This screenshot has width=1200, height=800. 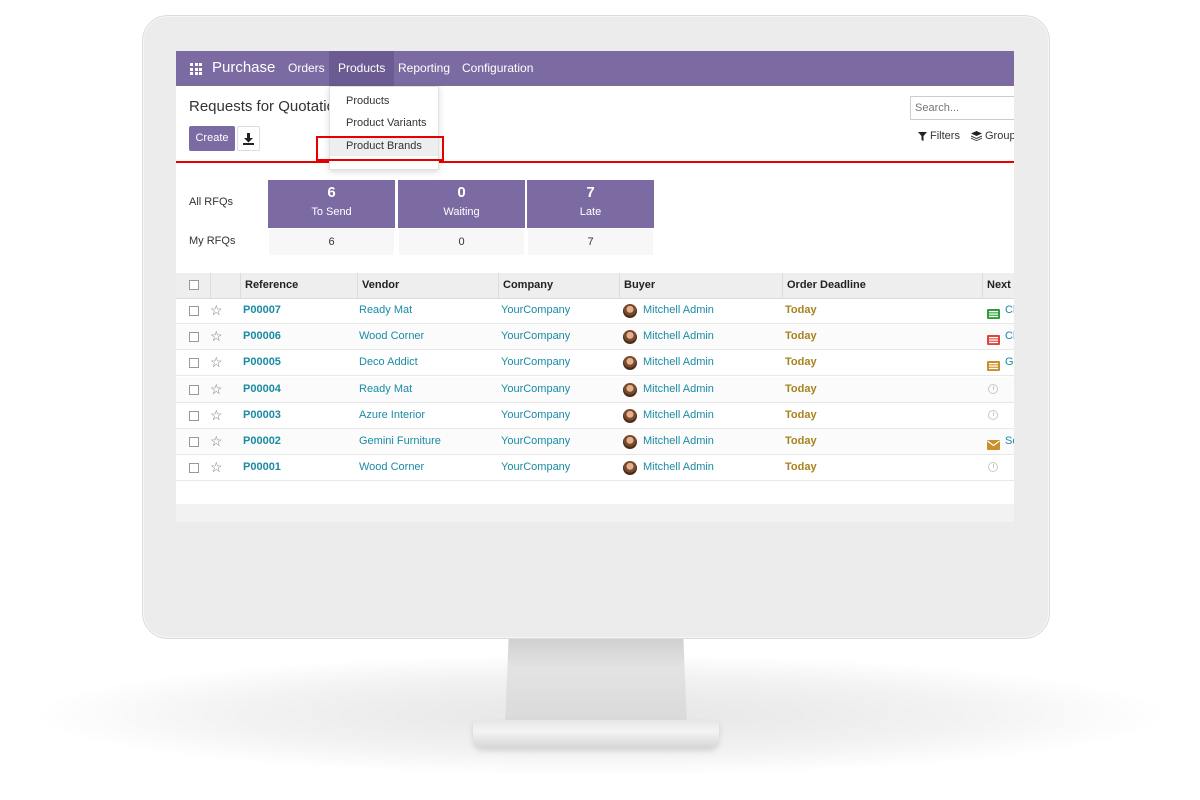 What do you see at coordinates (922, 136) in the screenshot?
I see `filter-icon` at bounding box center [922, 136].